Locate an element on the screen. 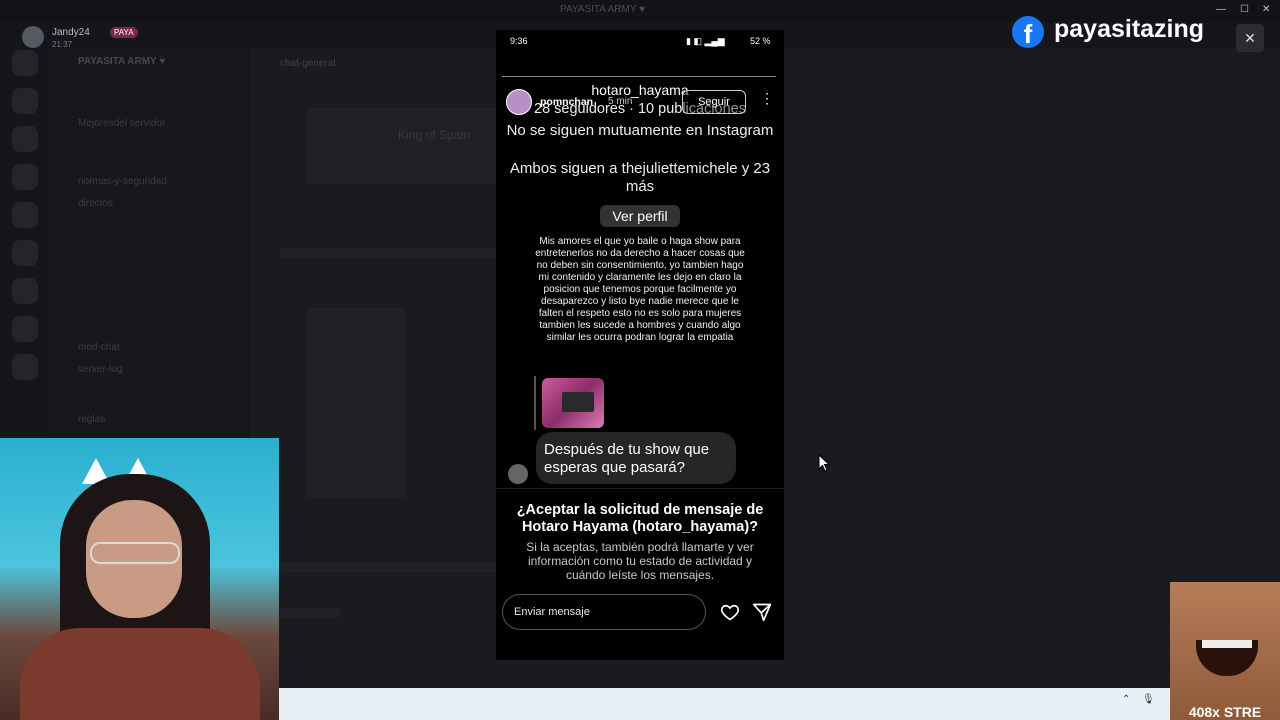 The image size is (1280, 720). story-username: pomnchan is located at coordinates (566, 102).